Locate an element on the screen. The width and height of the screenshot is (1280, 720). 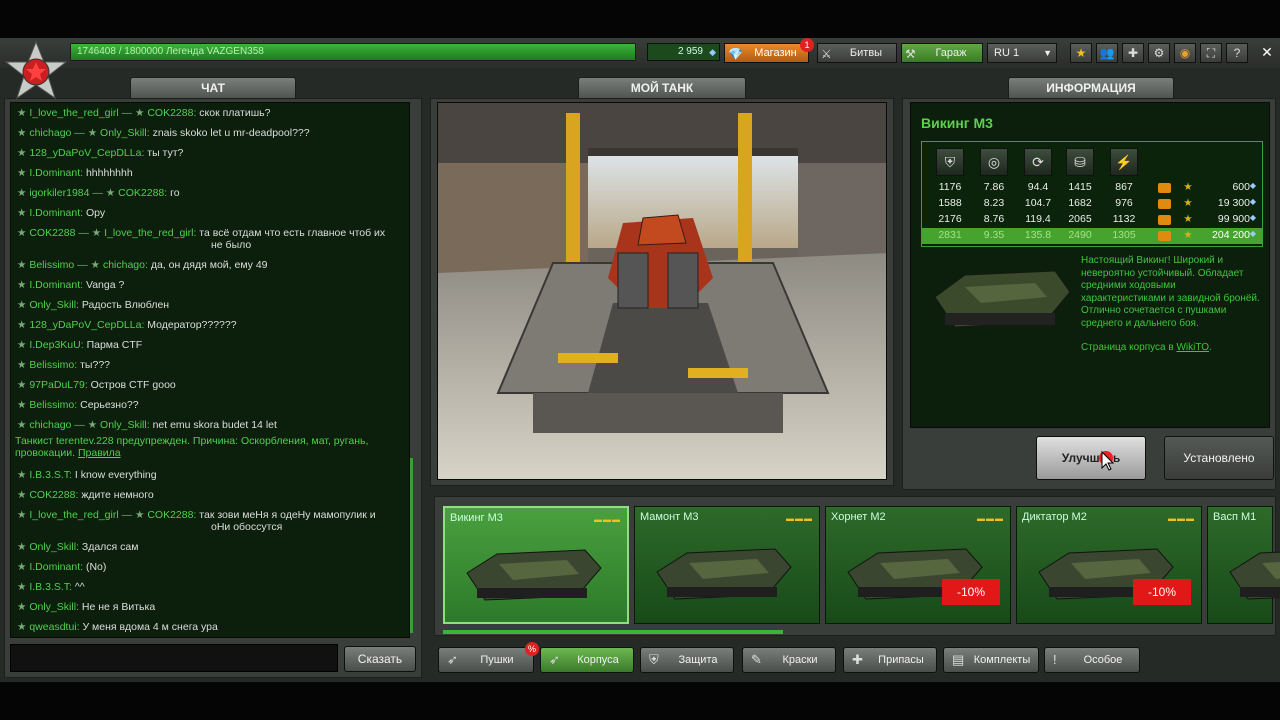
category-4: ✎ Краски is located at coordinates (789, 660).